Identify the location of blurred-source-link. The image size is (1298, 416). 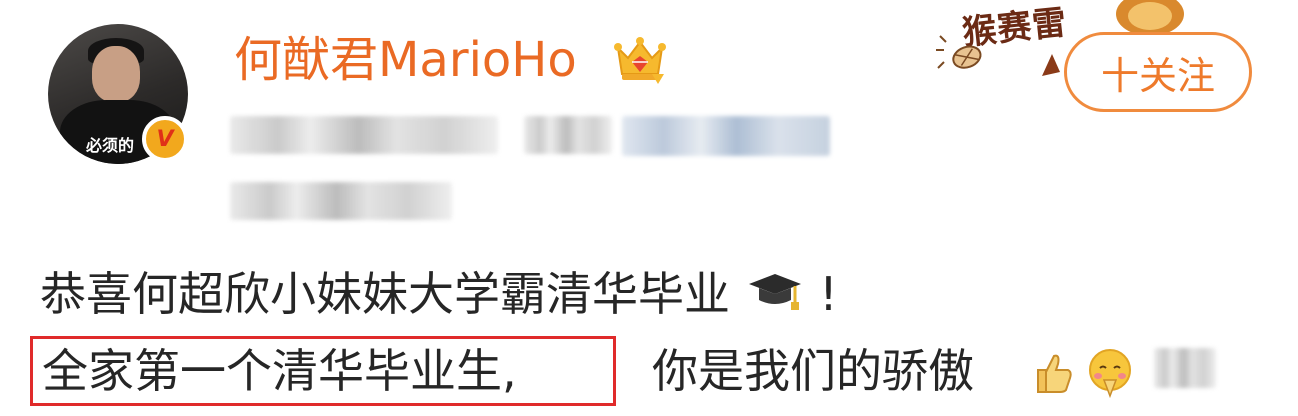
(726, 136).